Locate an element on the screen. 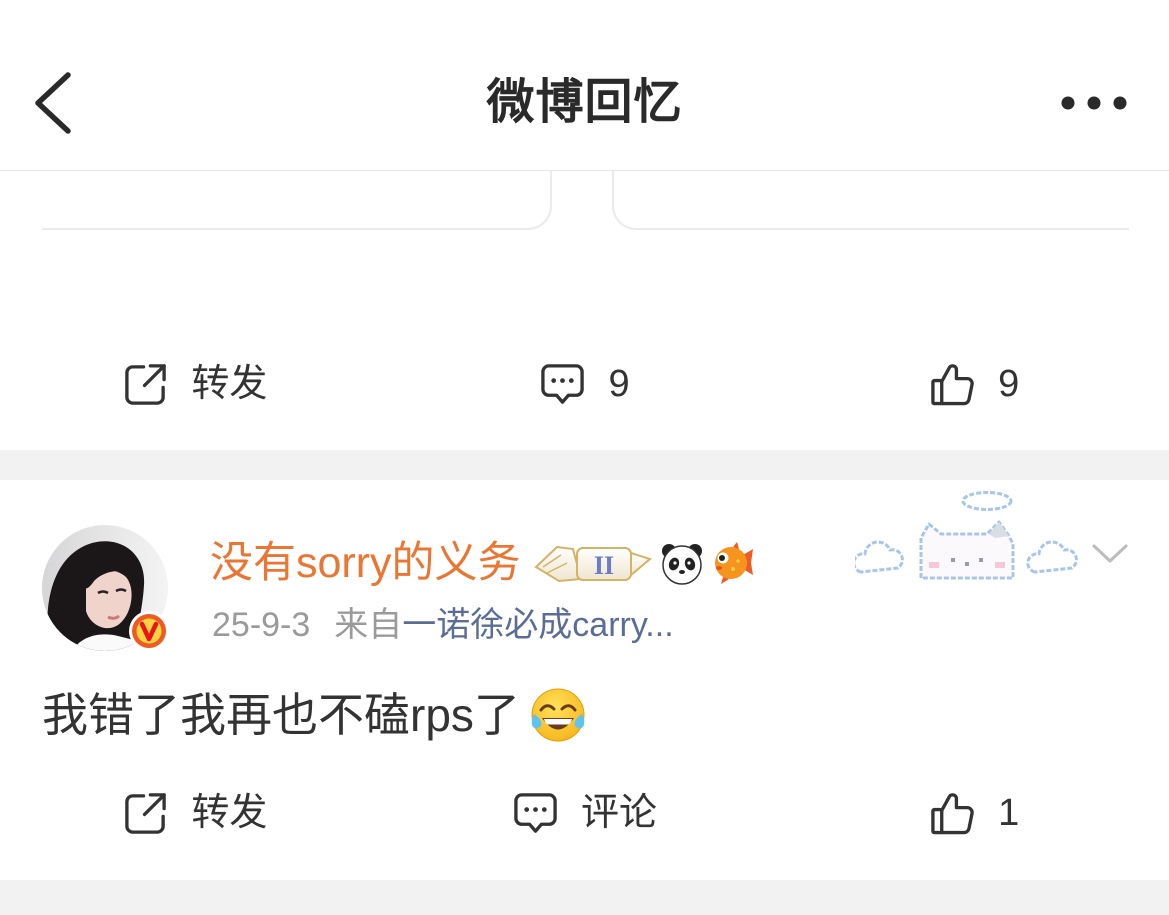 Image resolution: width=1169 pixels, height=915 pixels. quoted-card-left is located at coordinates (297, 200).